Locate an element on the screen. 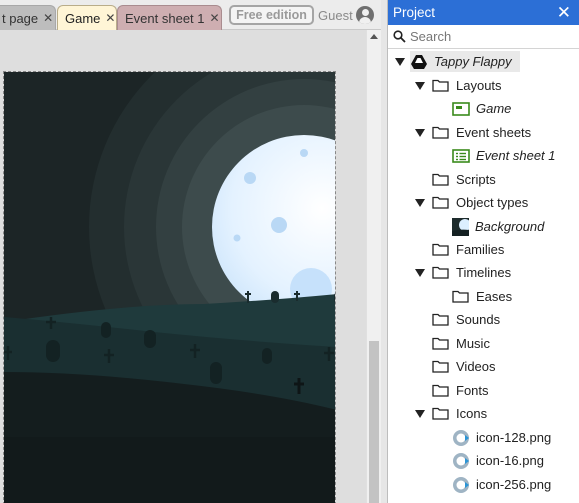  tree-item-icon-file: icon-16.png is located at coordinates (498, 460).